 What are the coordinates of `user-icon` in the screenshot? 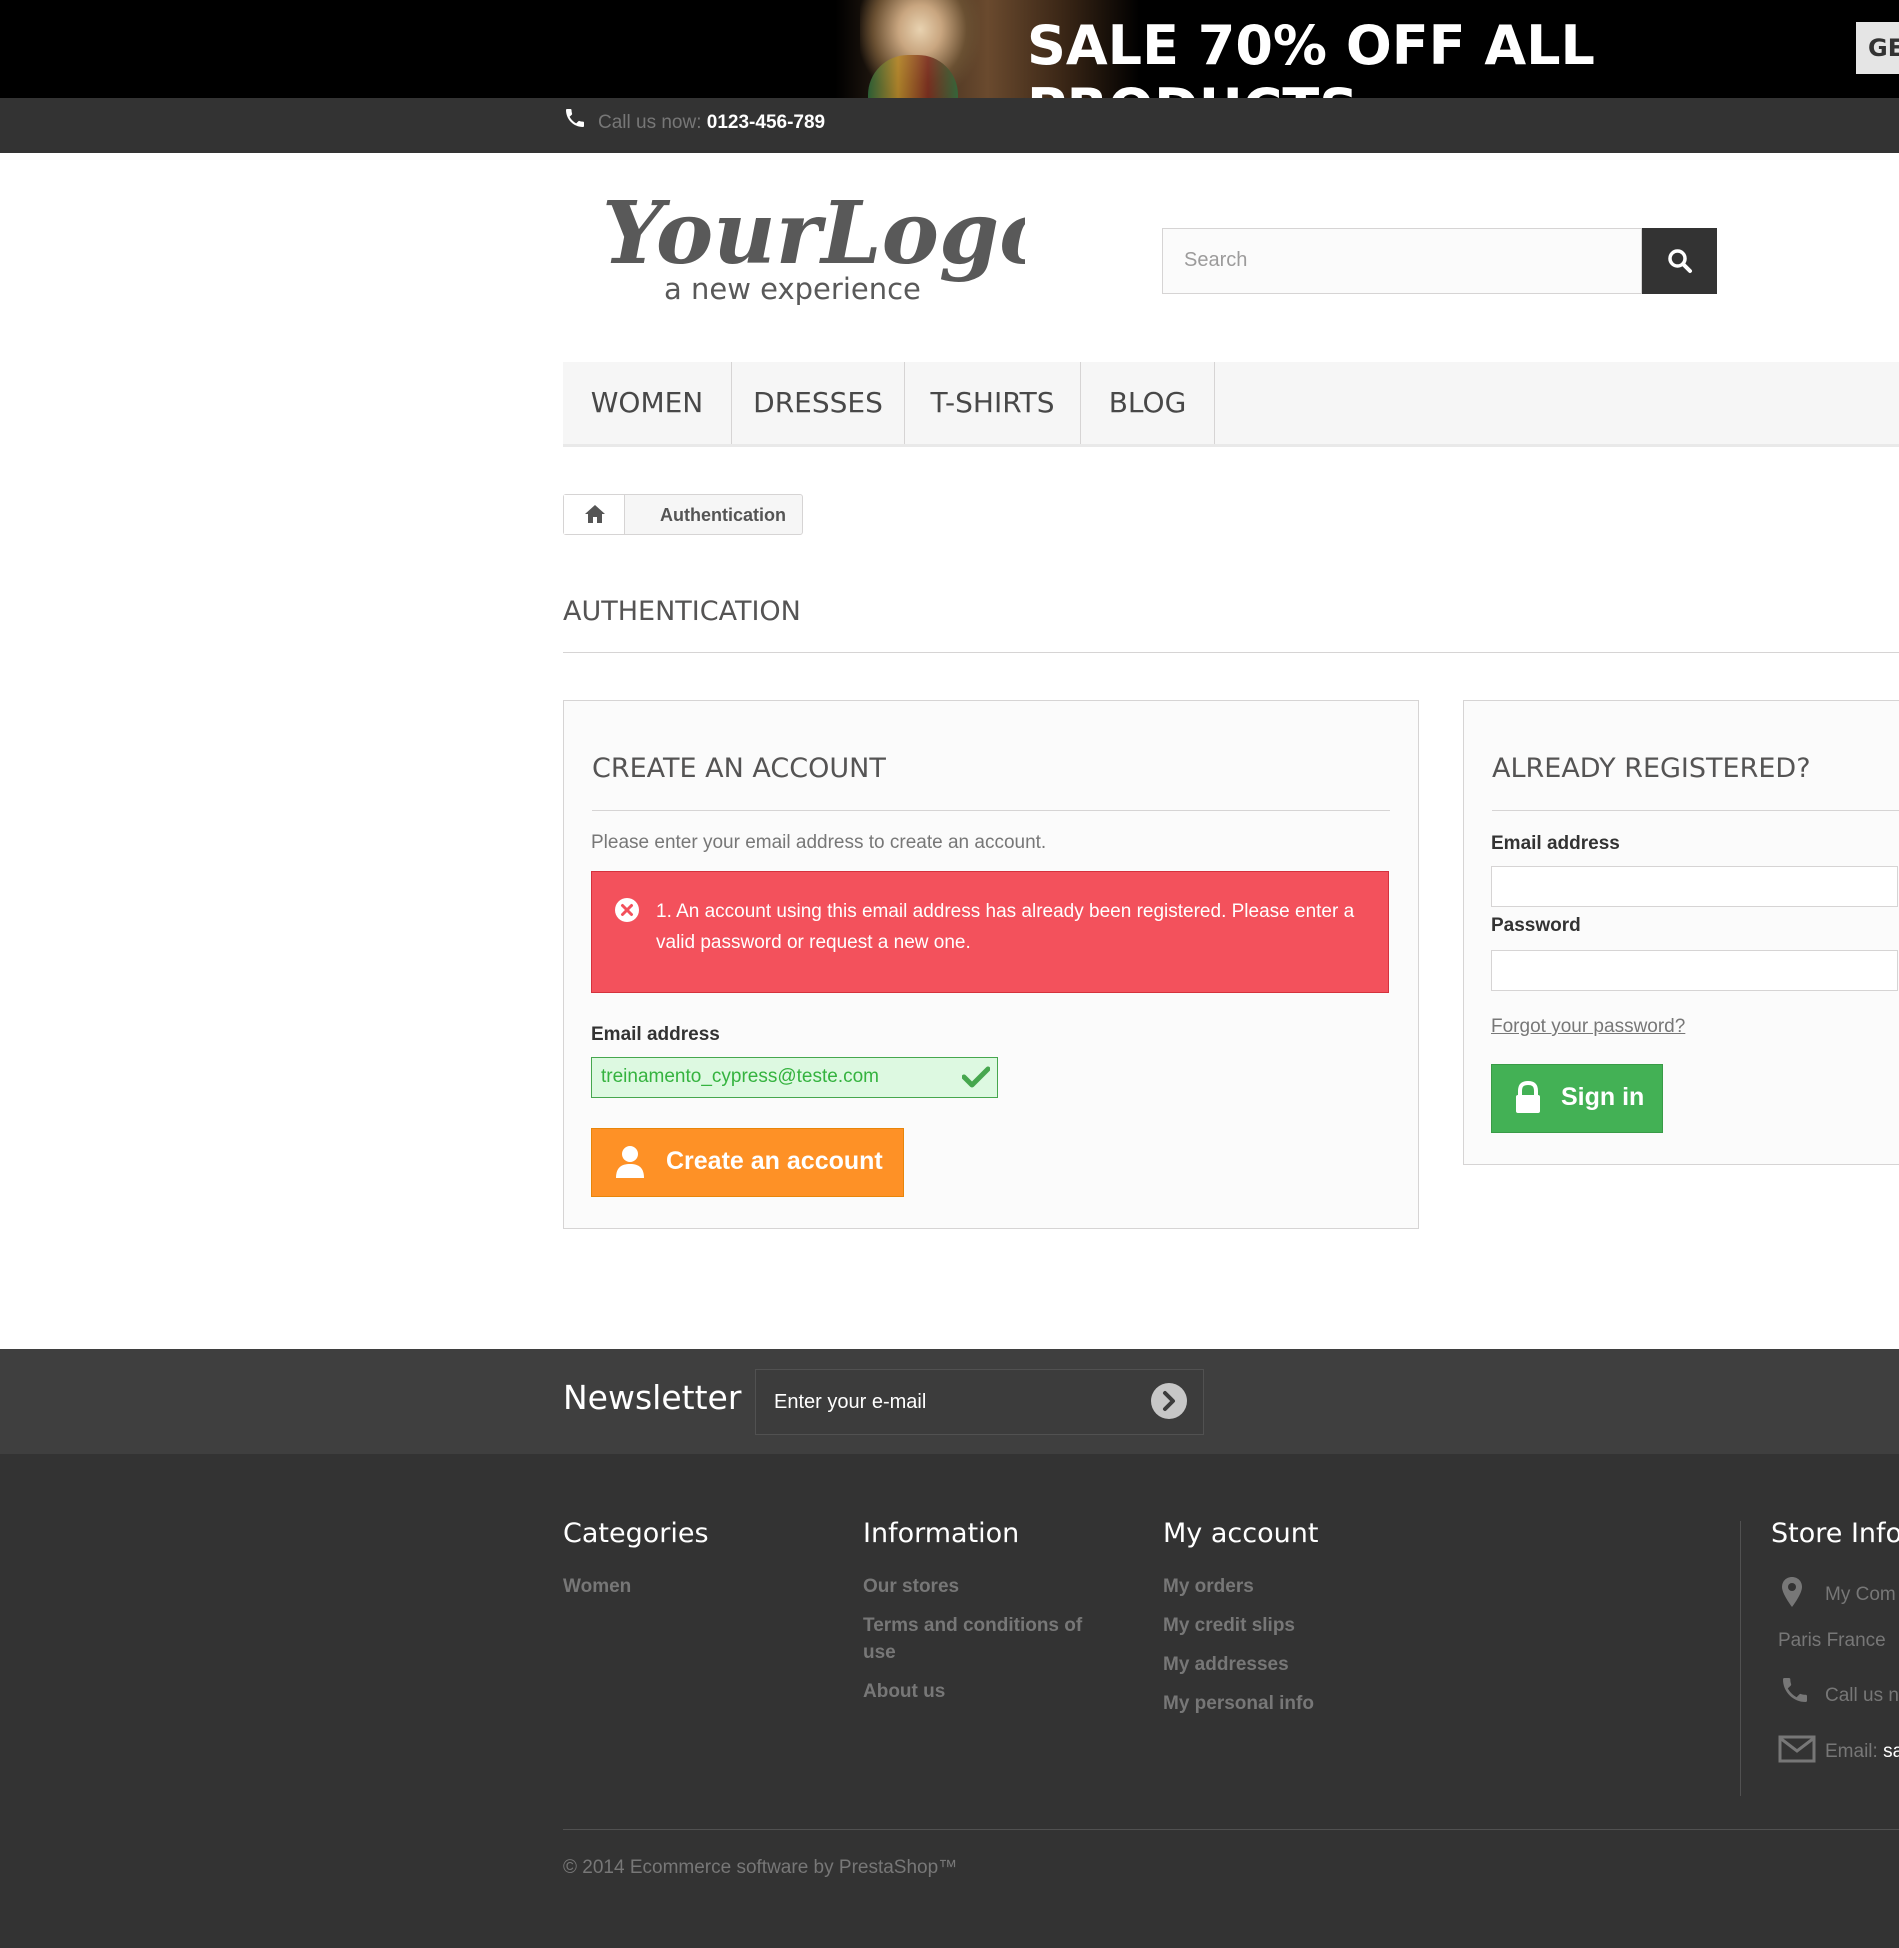 It's located at (630, 1162).